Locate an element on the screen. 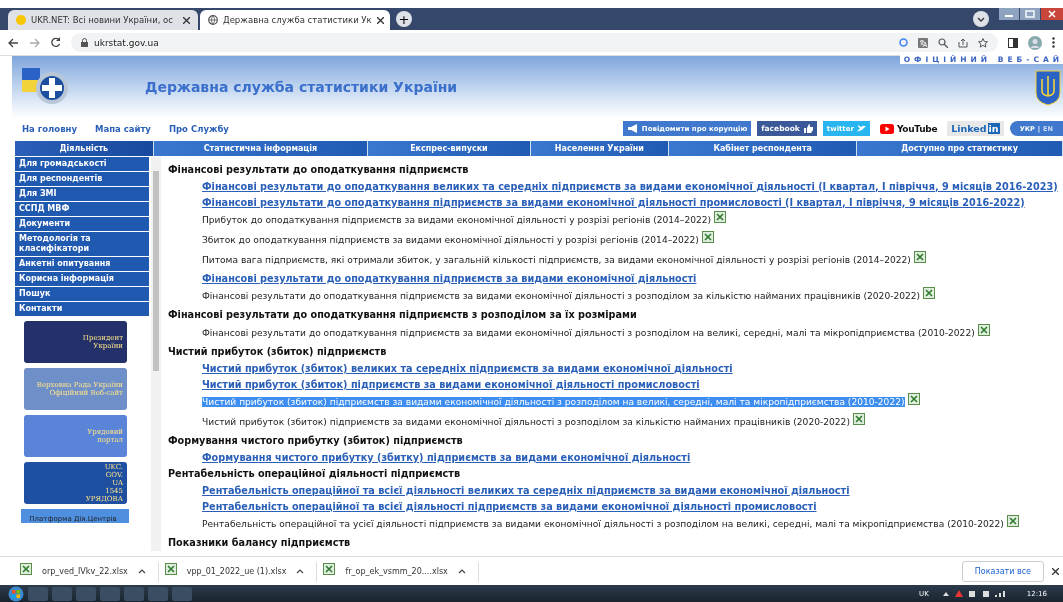 Image resolution: width=1063 pixels, height=602 pixels. file-link: Збиток до оподаткування підприємств за видами економічної діяльності у розрізі регіонів (2014–2022) is located at coordinates (450, 240).